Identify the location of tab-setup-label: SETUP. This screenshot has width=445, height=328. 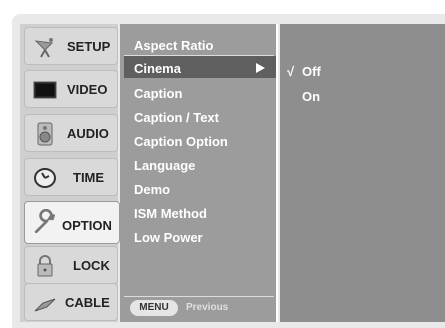
(89, 46).